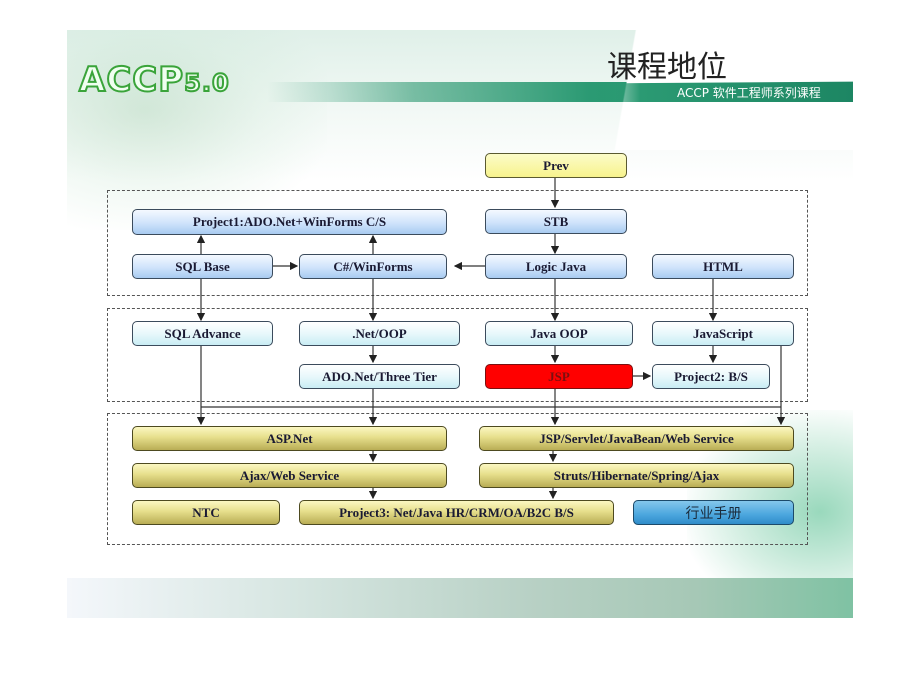 The height and width of the screenshot is (690, 920). I want to click on node-html: HTML, so click(723, 266).